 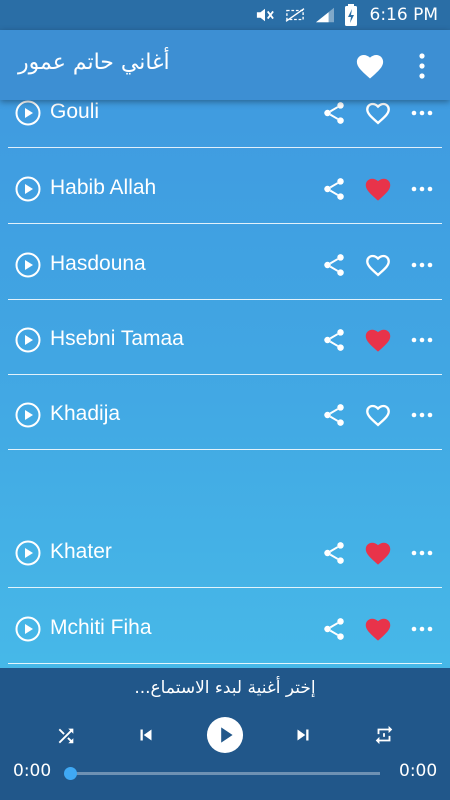 I want to click on signal-icon, so click(x=324, y=15).